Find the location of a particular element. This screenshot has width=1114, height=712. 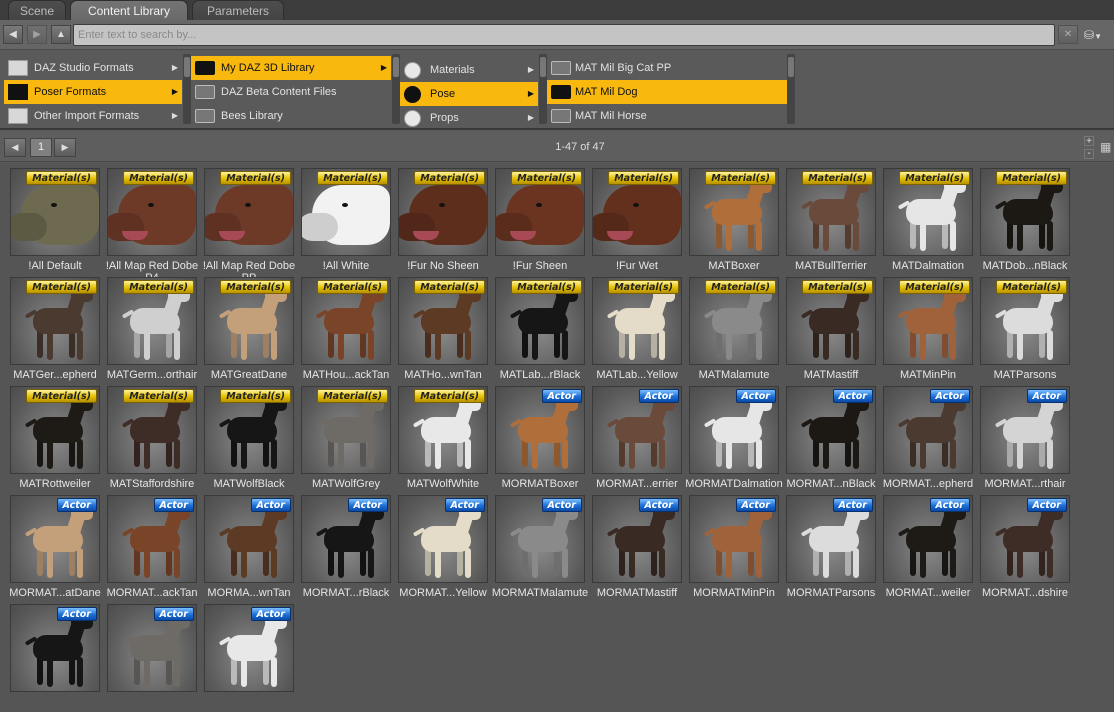

tab-content-library: Content Library is located at coordinates (129, 10).